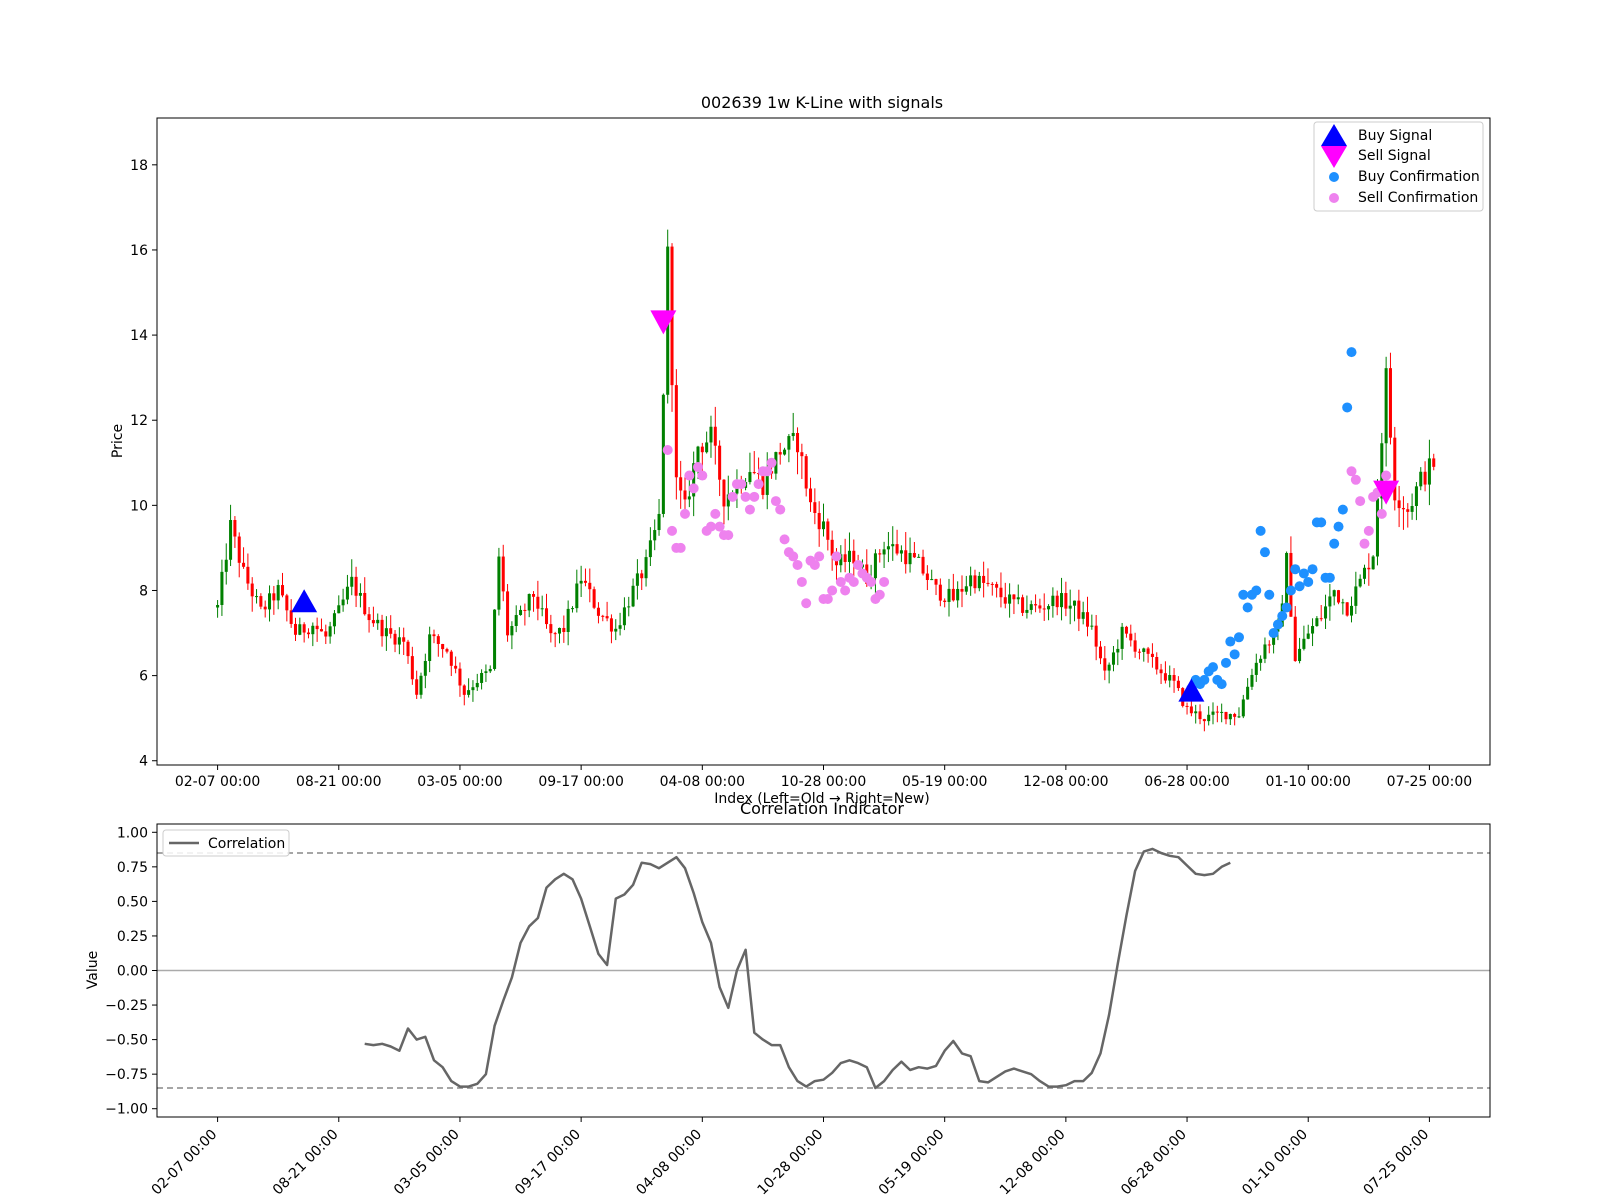  I want to click on y-tick-label: 0.00, so click(132, 972).